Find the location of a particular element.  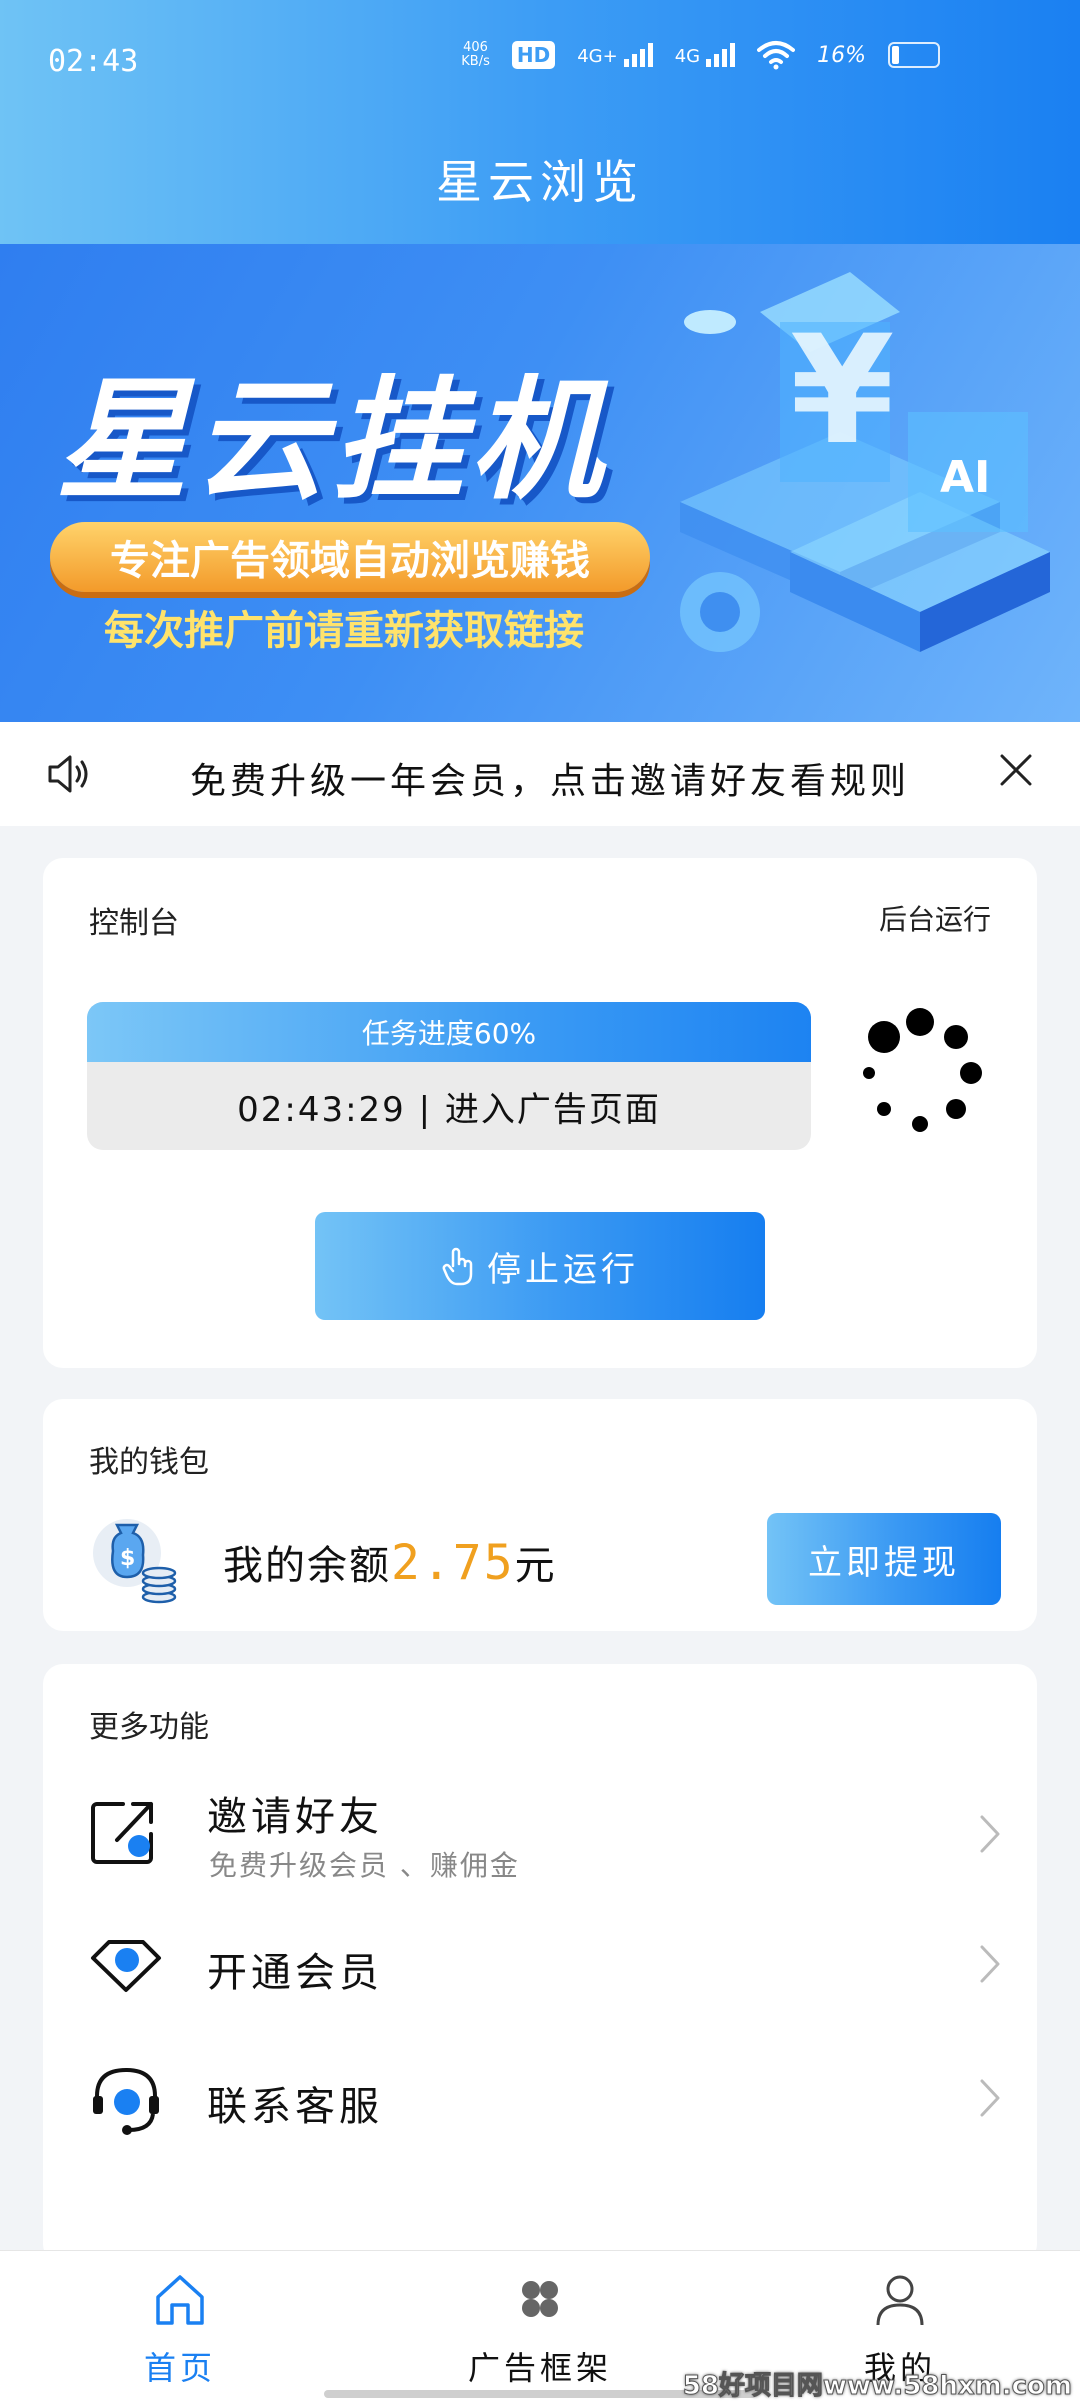

menu-item-vip: 开通会员 is located at coordinates (540, 1986).